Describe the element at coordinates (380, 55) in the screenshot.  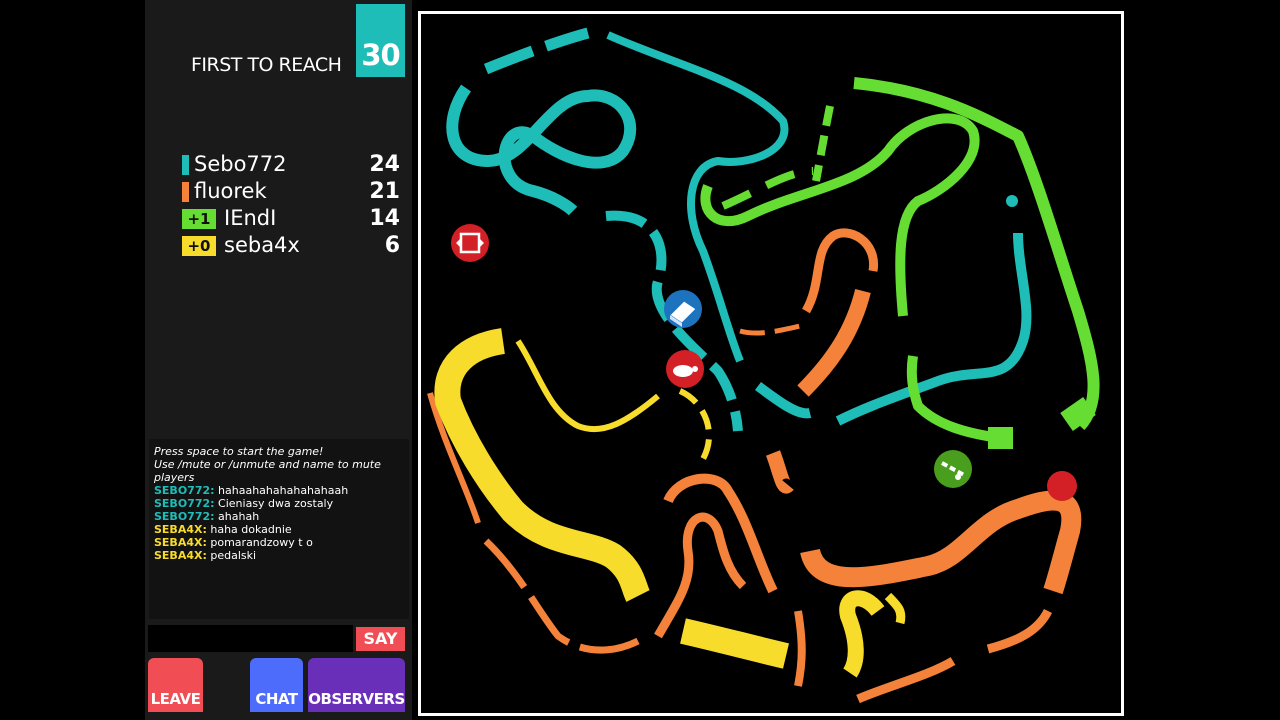
I see `goal-value: 30` at that location.